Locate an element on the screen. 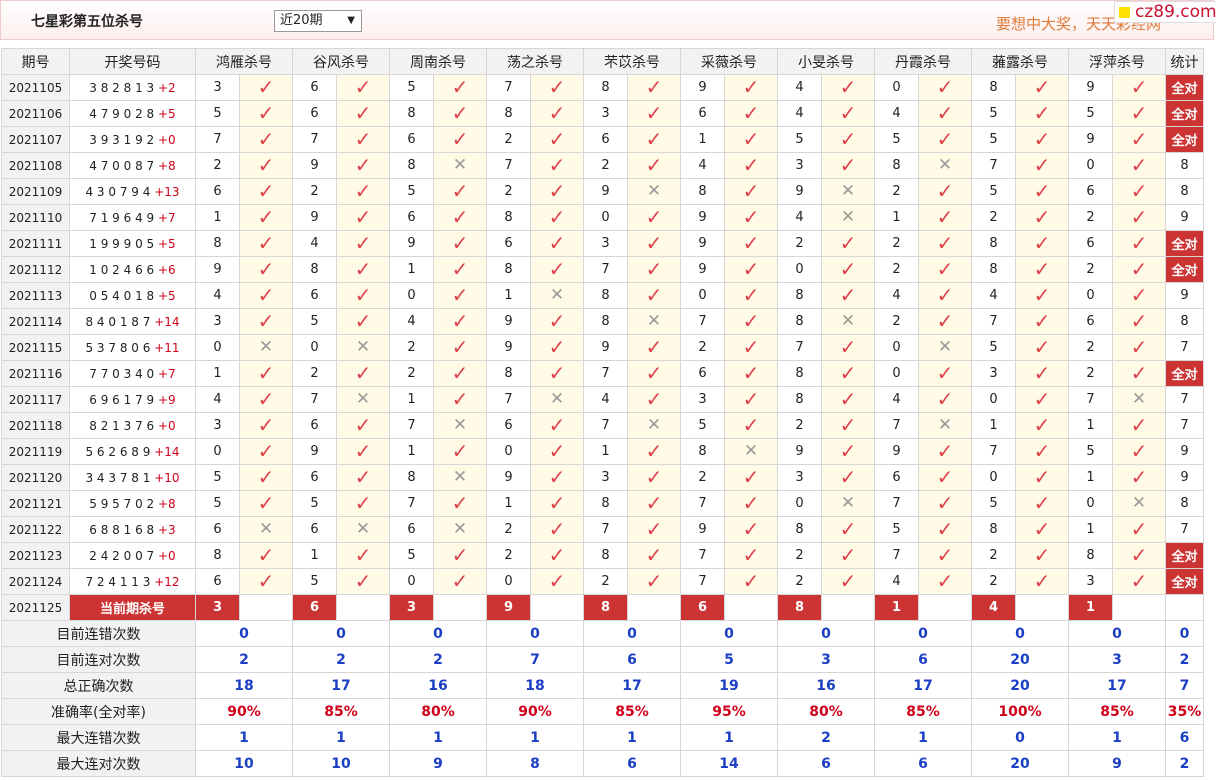 The width and height of the screenshot is (1216, 780). correct-count-cell: 9 is located at coordinates (1184, 451).